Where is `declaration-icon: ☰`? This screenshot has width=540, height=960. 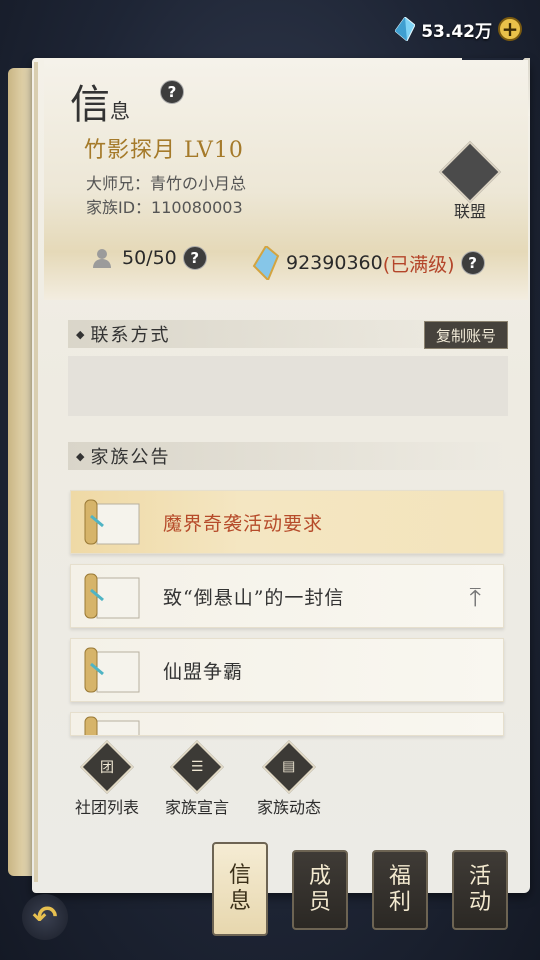 declaration-icon: ☰ is located at coordinates (197, 767).